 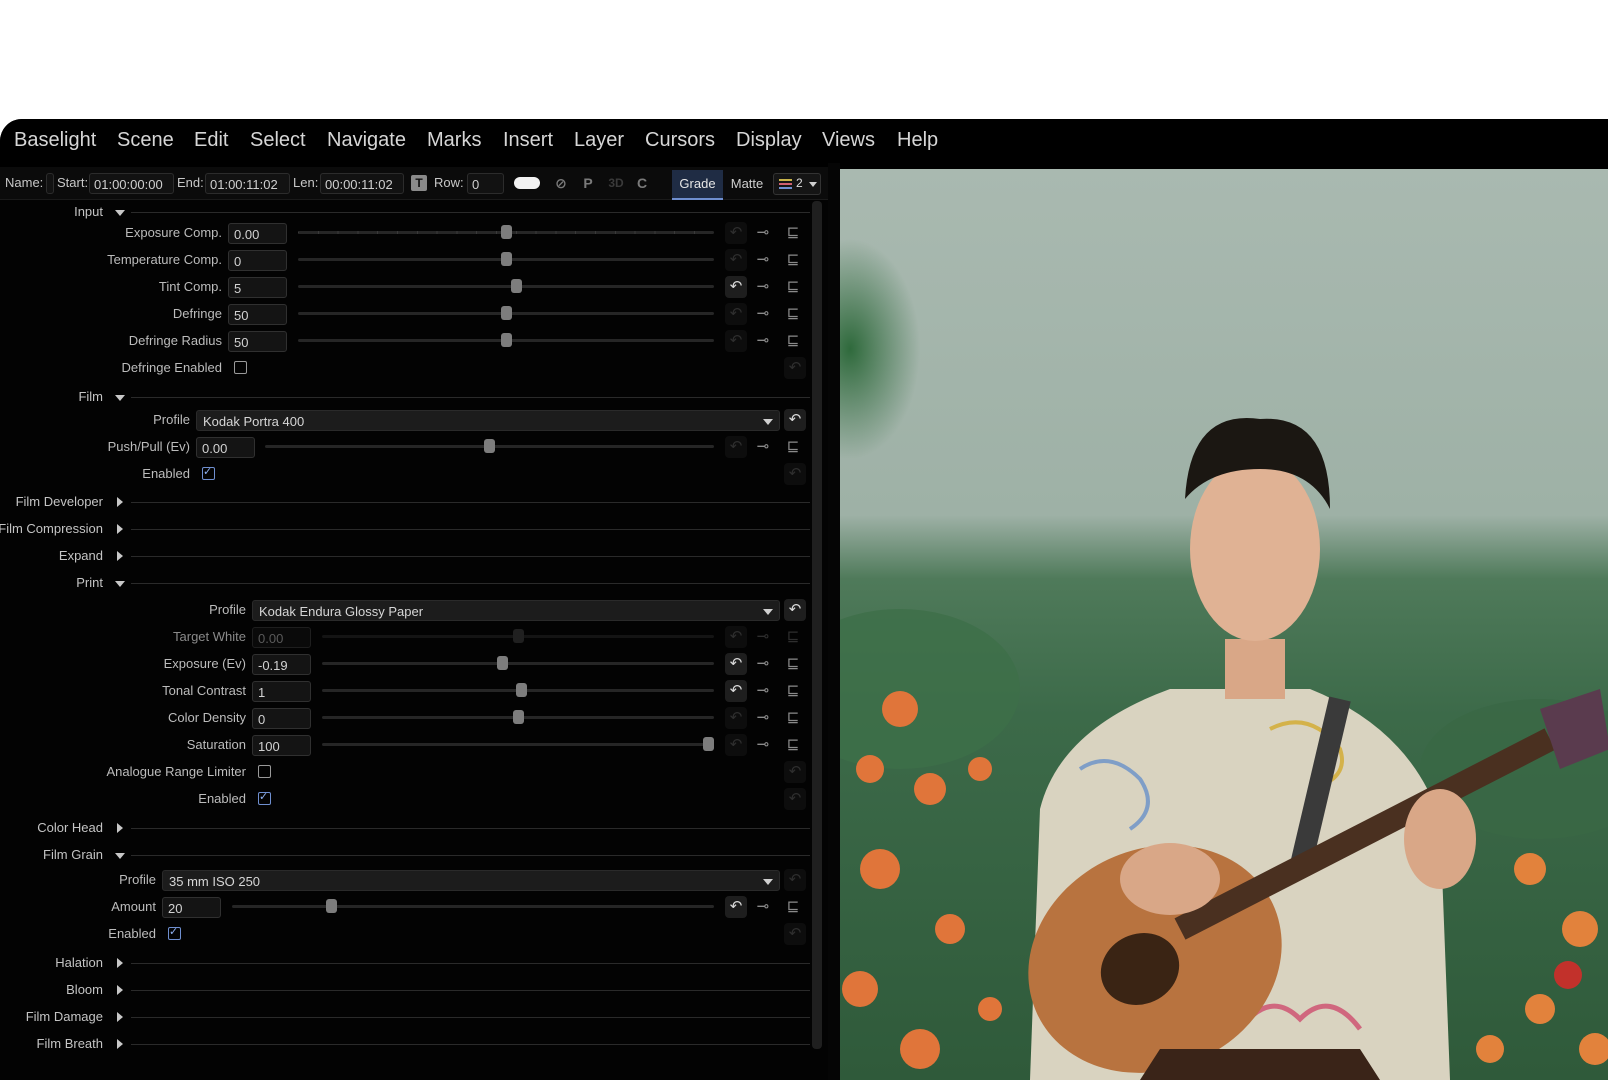 I want to click on section-halation: Halation, so click(x=79, y=962).